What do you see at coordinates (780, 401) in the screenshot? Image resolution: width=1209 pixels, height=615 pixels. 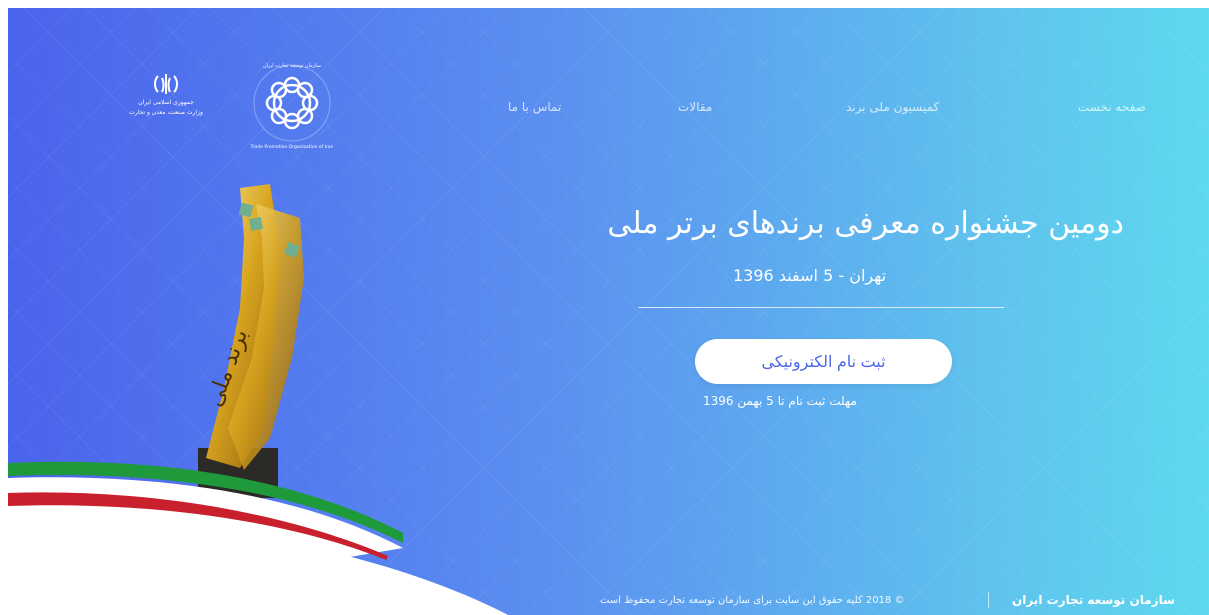 I see `registration-deadline: مهلت ثبت نام تا 5 بهمن 1396` at bounding box center [780, 401].